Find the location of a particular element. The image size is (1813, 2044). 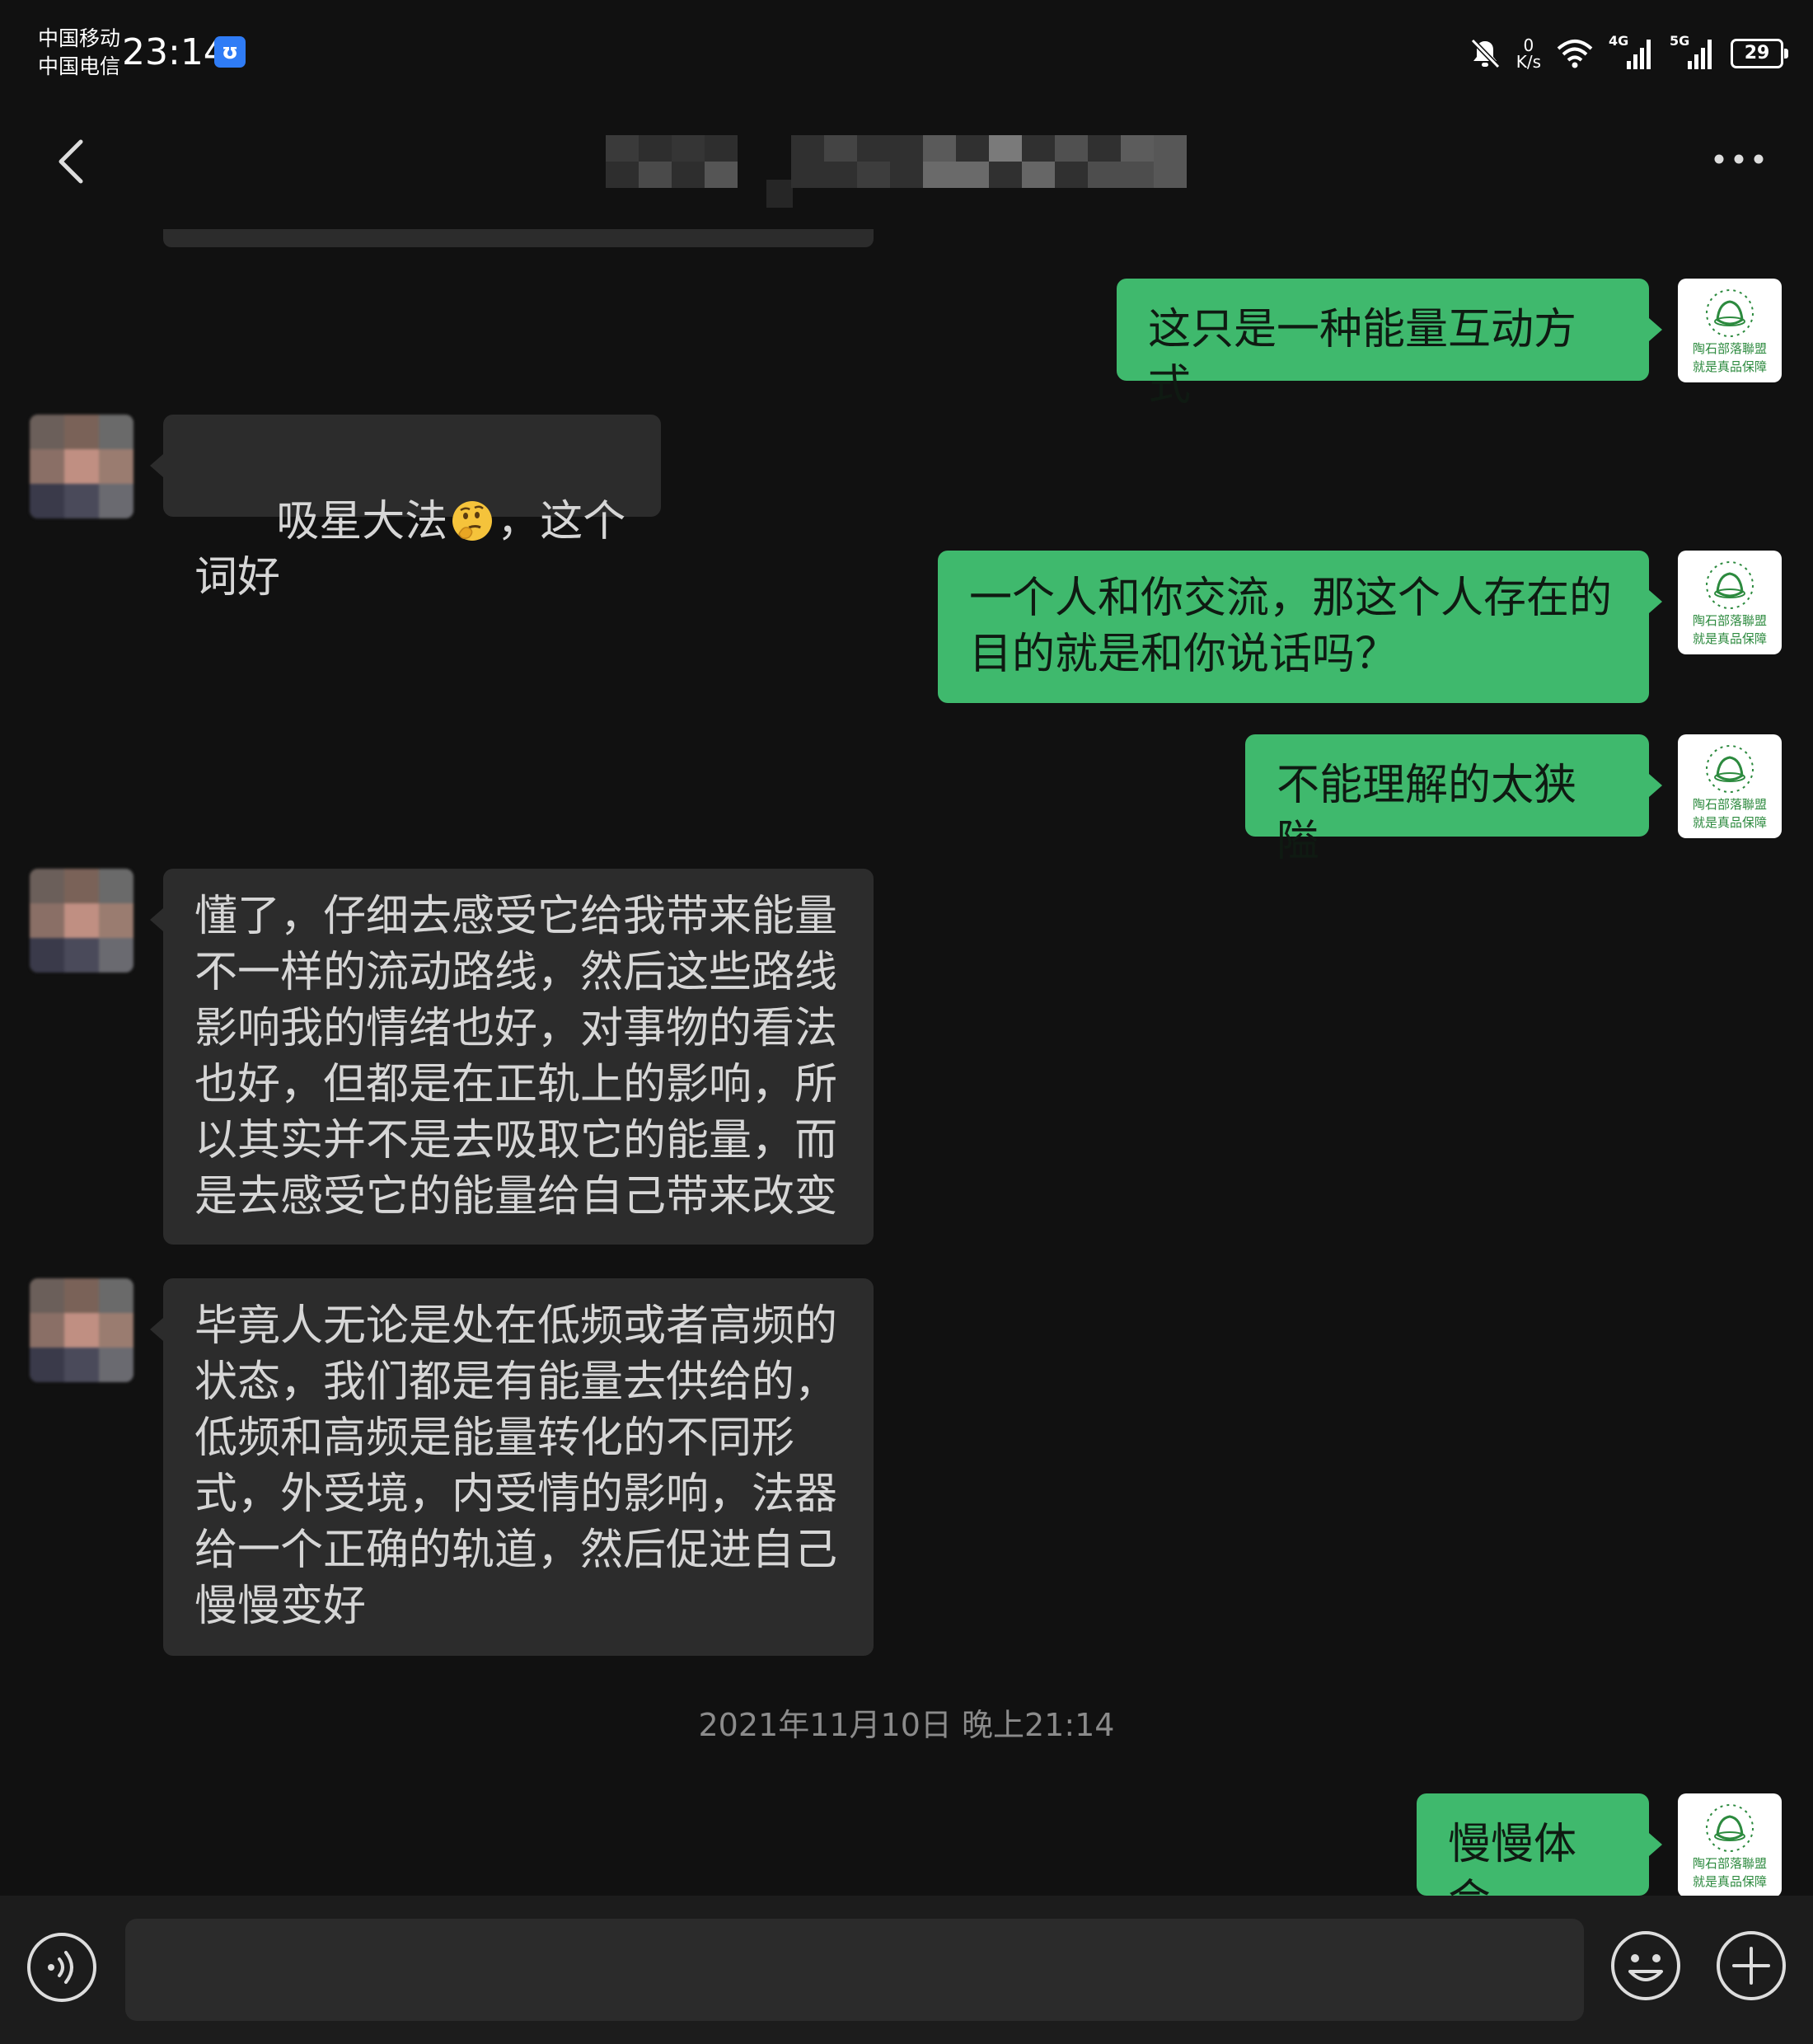

status-bar: 中国移动 中国电信 23:14 ʊ 0 K/s 4G 5G 29 is located at coordinates (906, 52).